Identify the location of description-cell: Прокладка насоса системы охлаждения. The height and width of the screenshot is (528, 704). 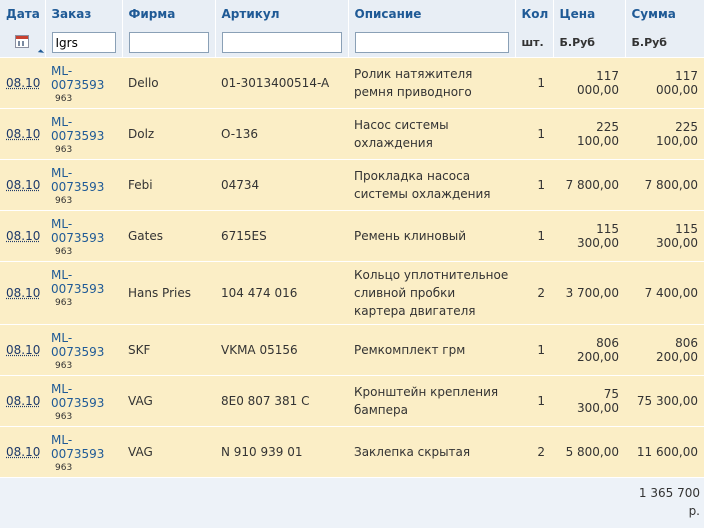
(431, 185).